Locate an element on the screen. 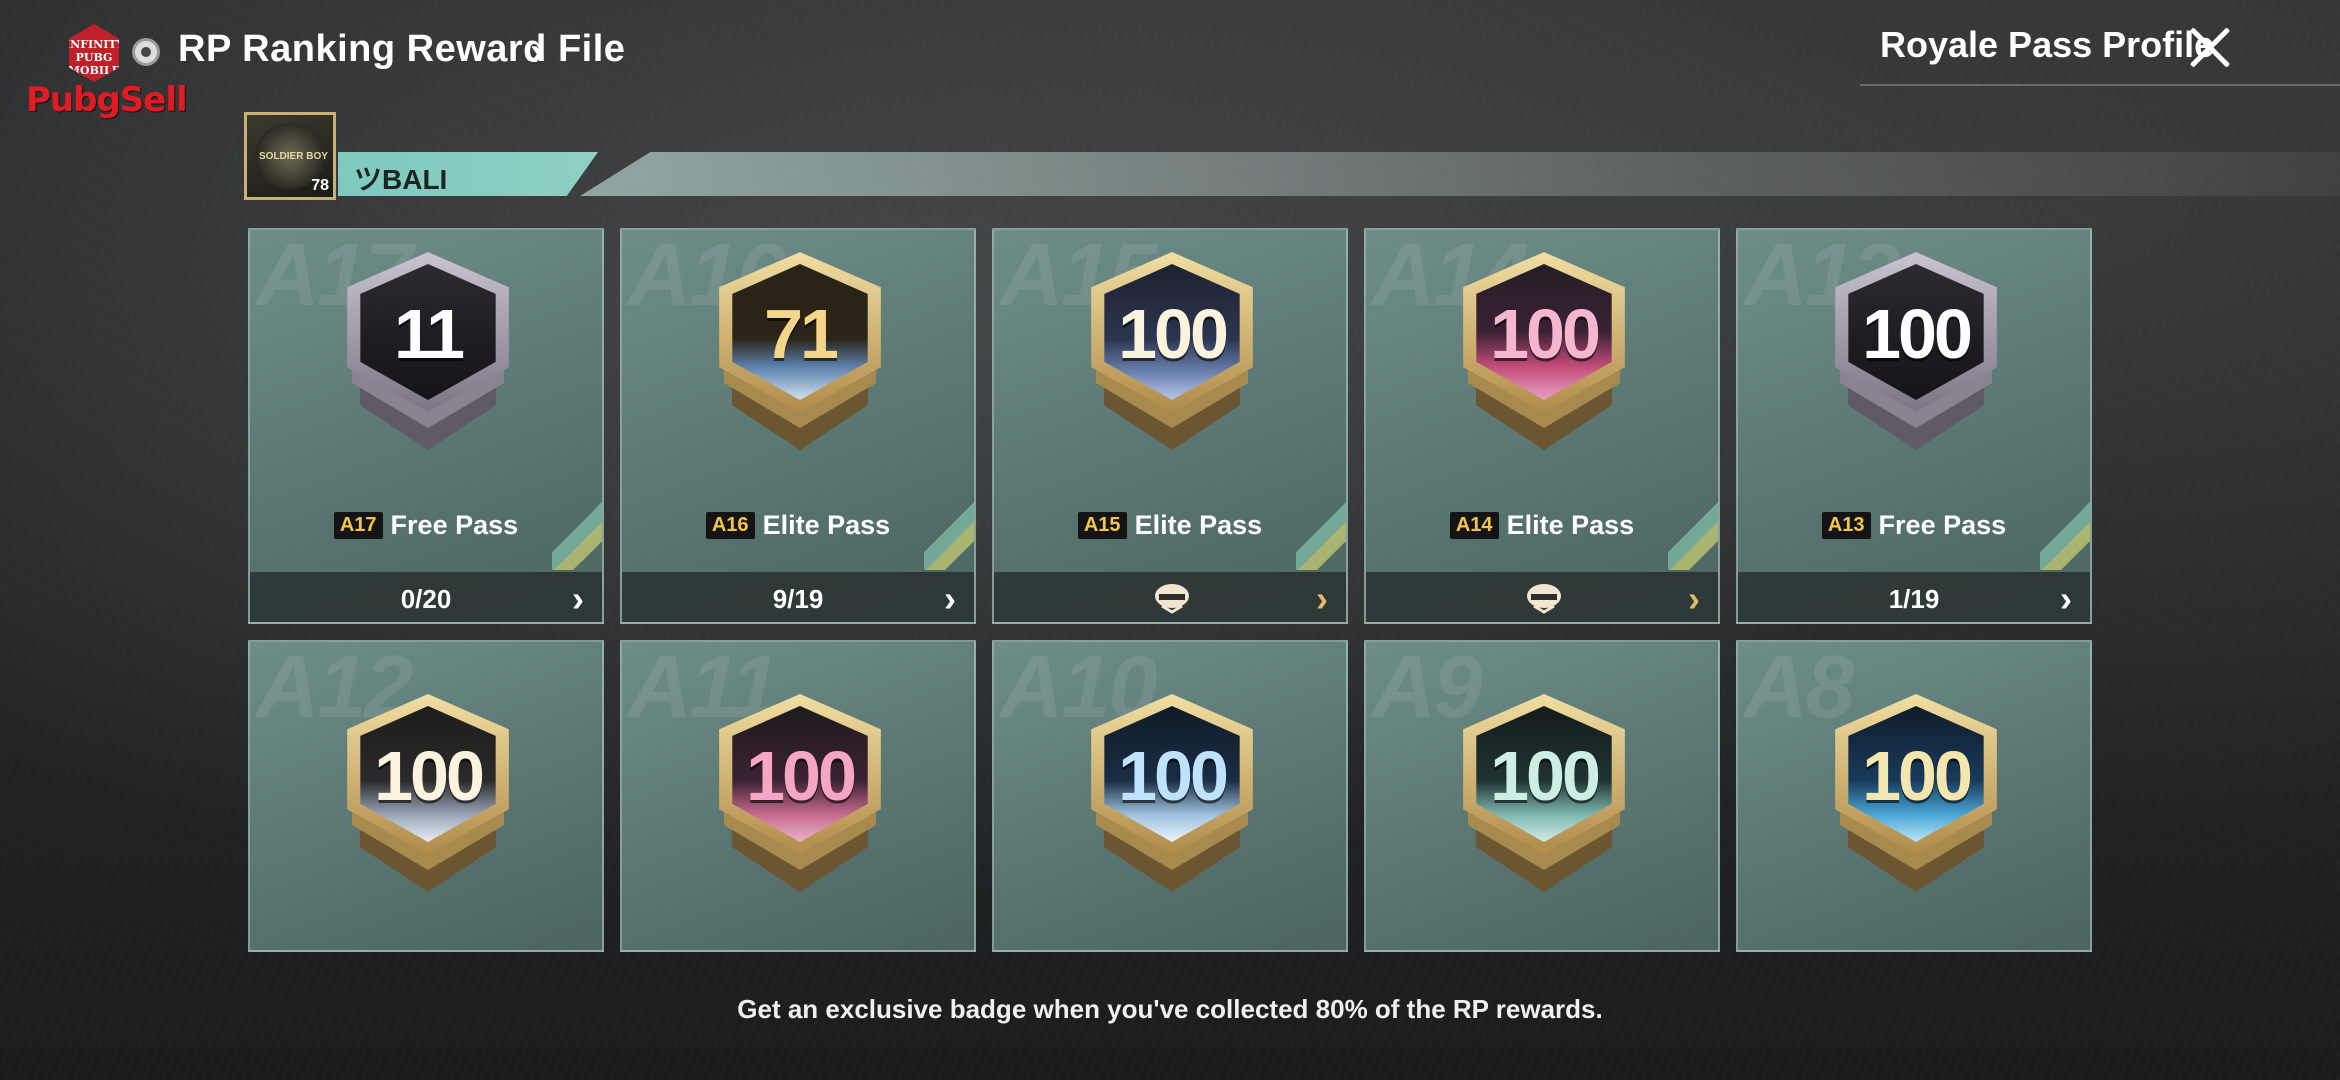 The image size is (2340, 1080). avatar-tag: SOLDIER BOY is located at coordinates (293, 156).